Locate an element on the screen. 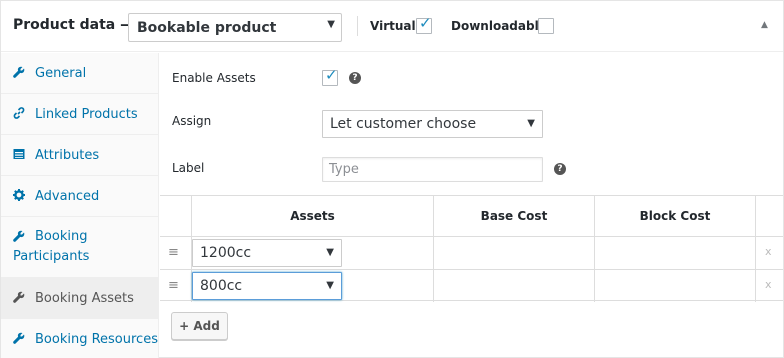  asset-value: 800cc is located at coordinates (221, 286).